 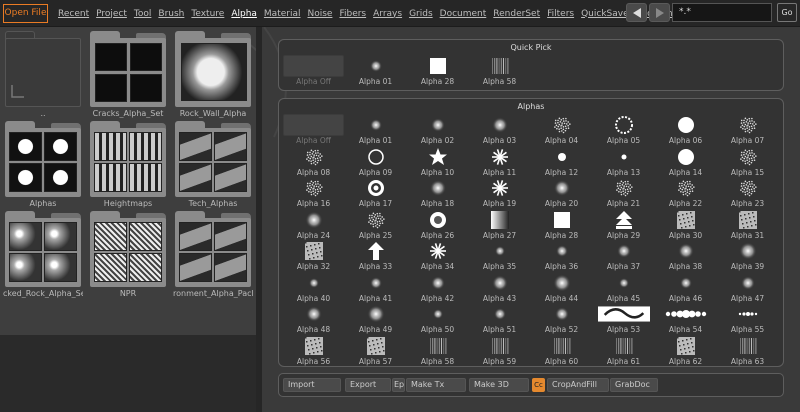 What do you see at coordinates (561, 319) in the screenshot?
I see `alpha-thumbnail: Alpha 52` at bounding box center [561, 319].